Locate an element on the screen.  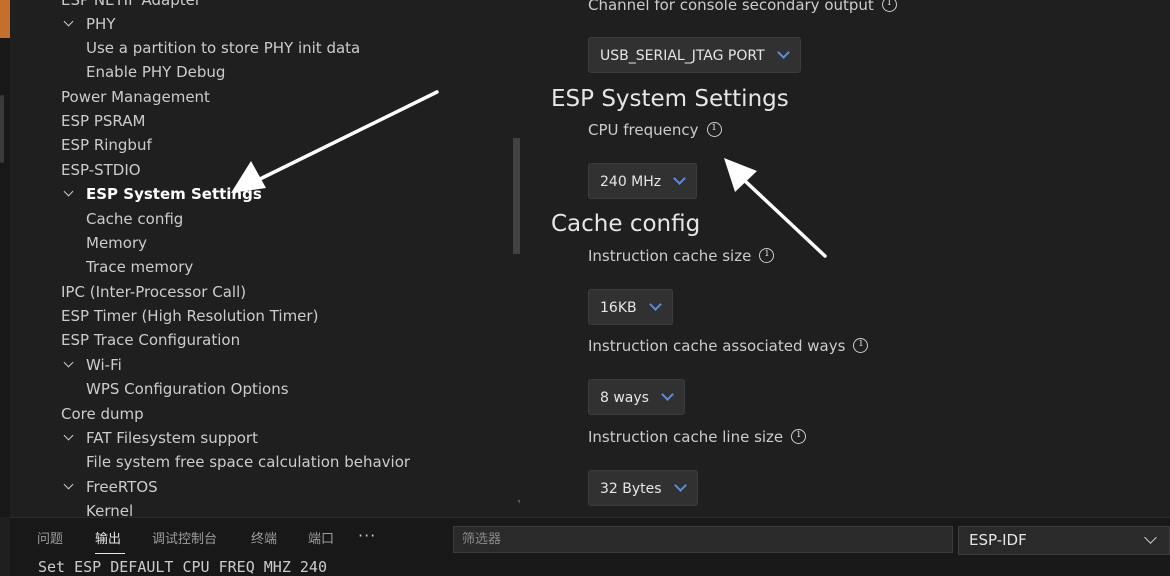
tree-item: ESP Timer (High Resolution Timer) is located at coordinates (189, 316).